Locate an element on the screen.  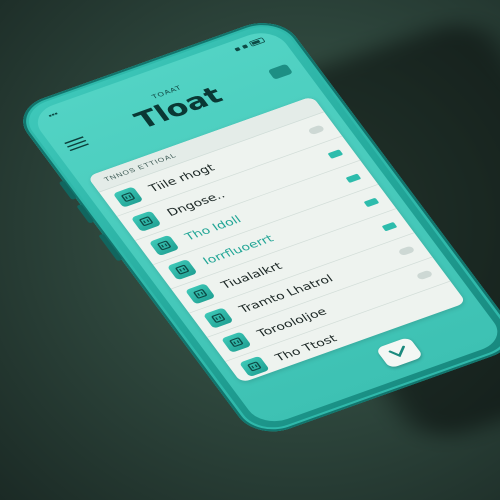
status-time: ▪▪▪ is located at coordinates (53, 114).